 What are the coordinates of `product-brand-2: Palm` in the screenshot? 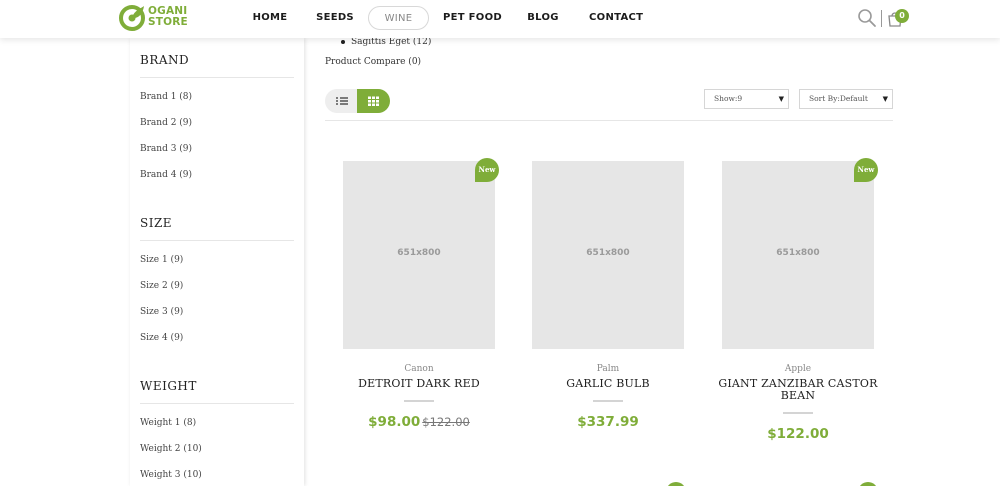 It's located at (608, 369).